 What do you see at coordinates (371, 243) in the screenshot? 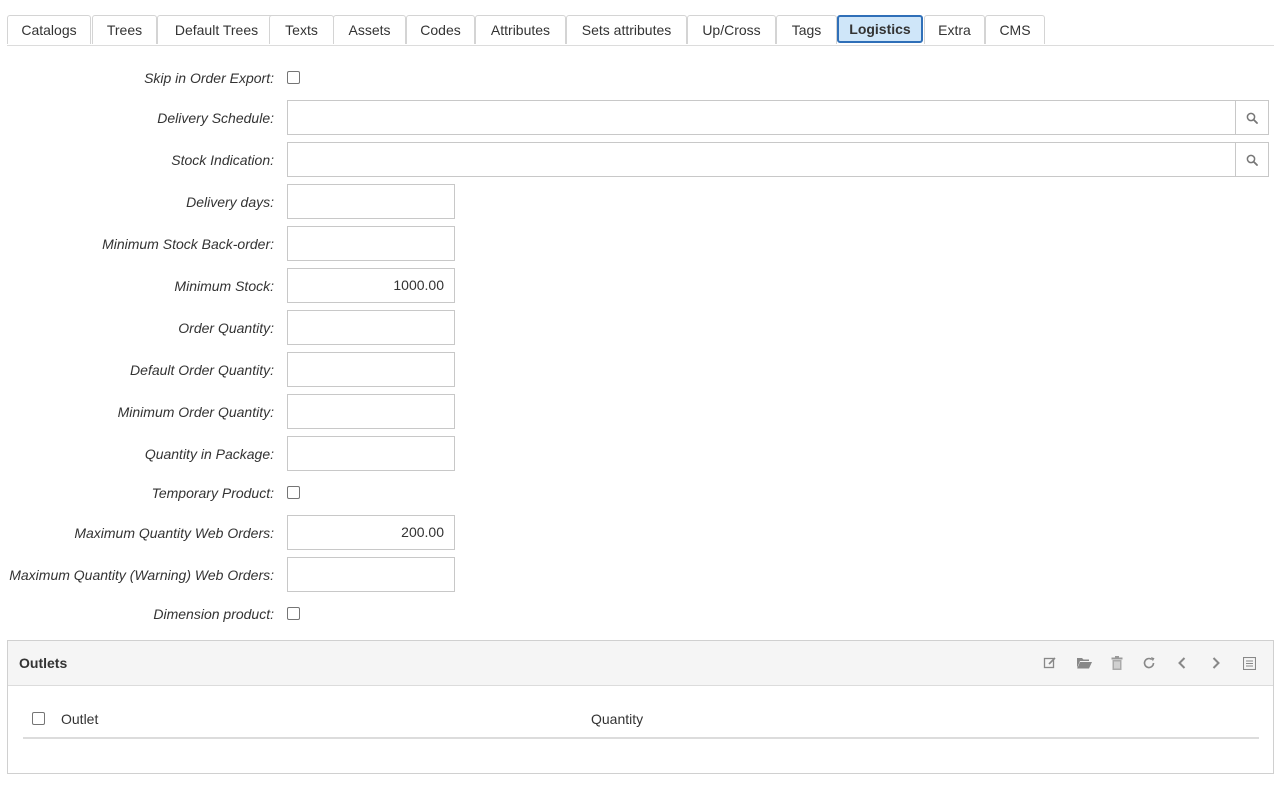
I see `min-stock-backorder-input` at bounding box center [371, 243].